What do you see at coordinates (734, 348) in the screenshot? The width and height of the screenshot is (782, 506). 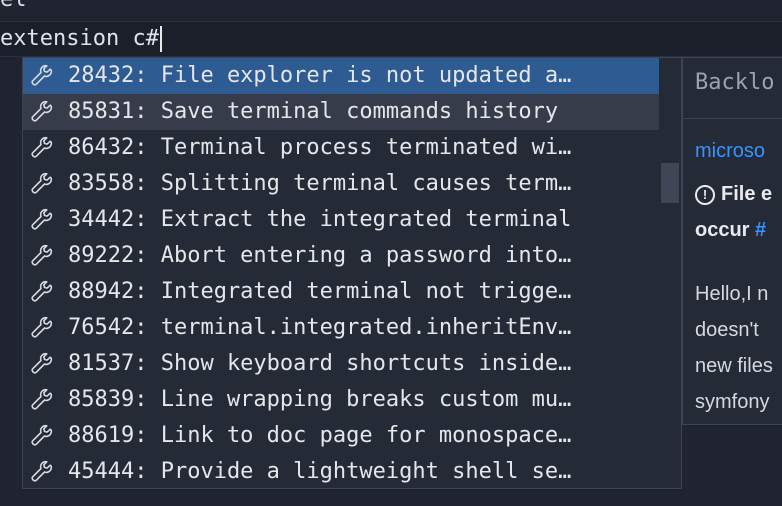 I see `issue-body: Hello,I n doesn't new files symfony` at bounding box center [734, 348].